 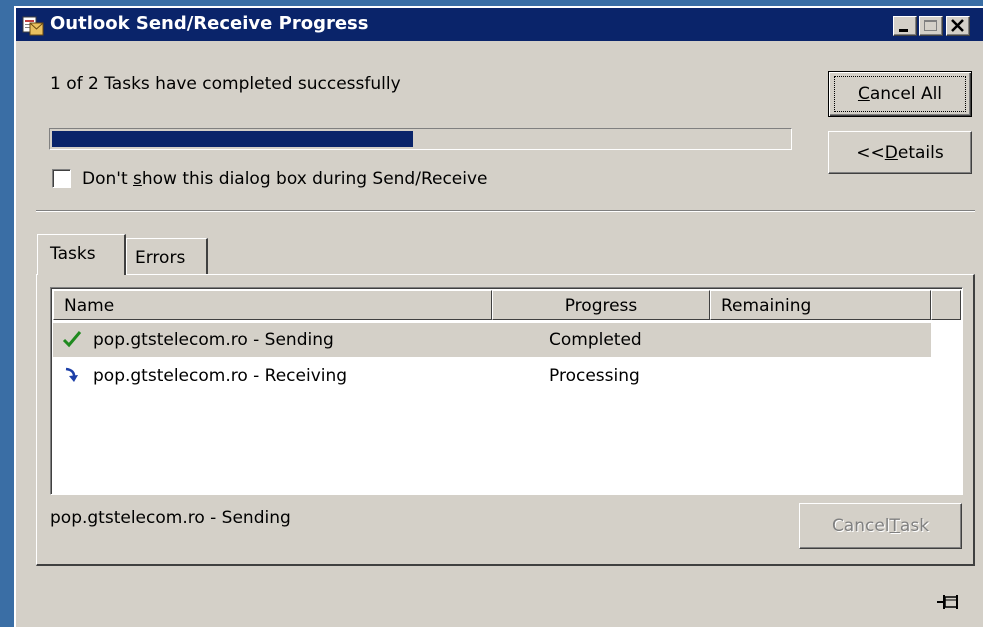 I want to click on tab-tasks: Tasks, so click(x=81, y=254).